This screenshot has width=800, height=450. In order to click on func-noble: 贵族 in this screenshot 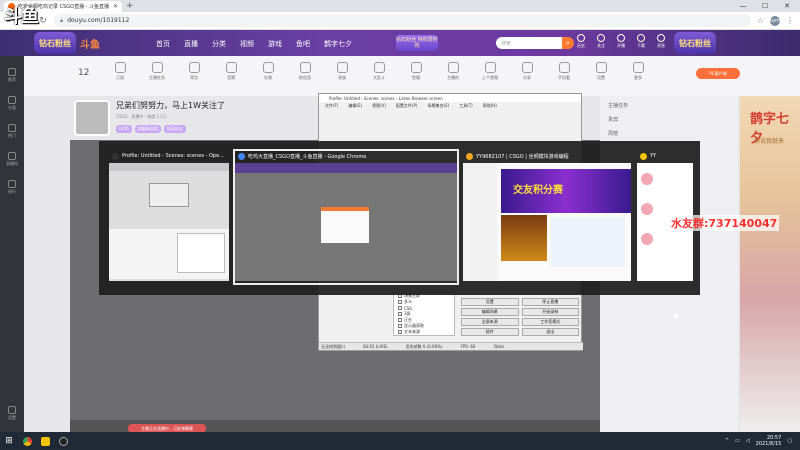, I will do `click(342, 71)`.